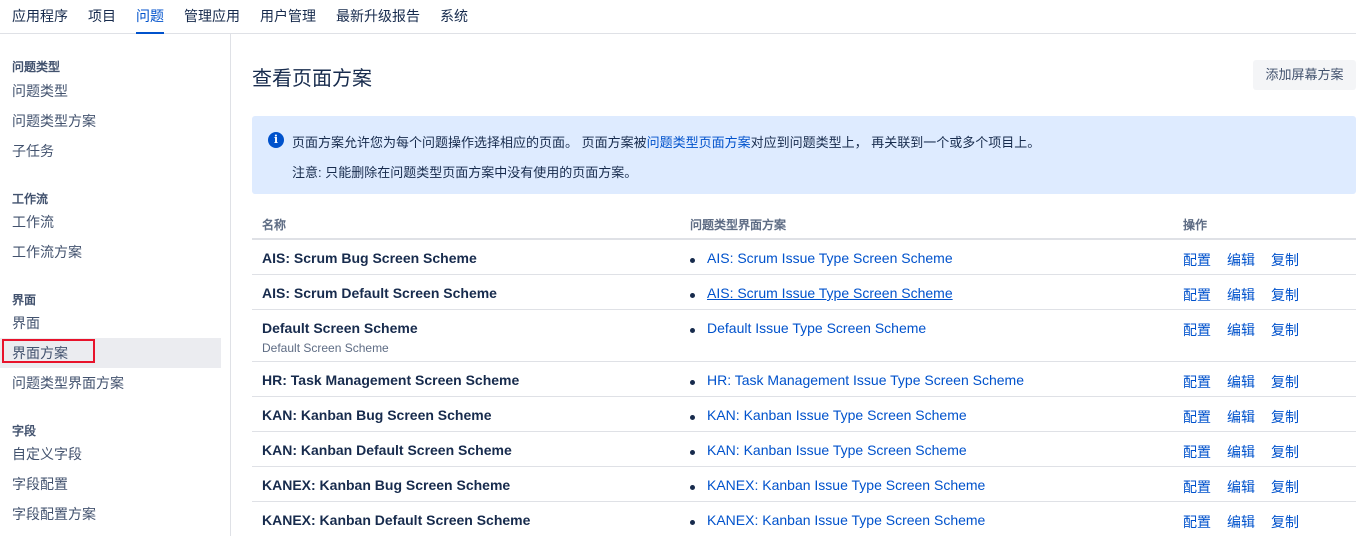  I want to click on sidebar-item-custom-fields: 自定义字段, so click(110, 454).